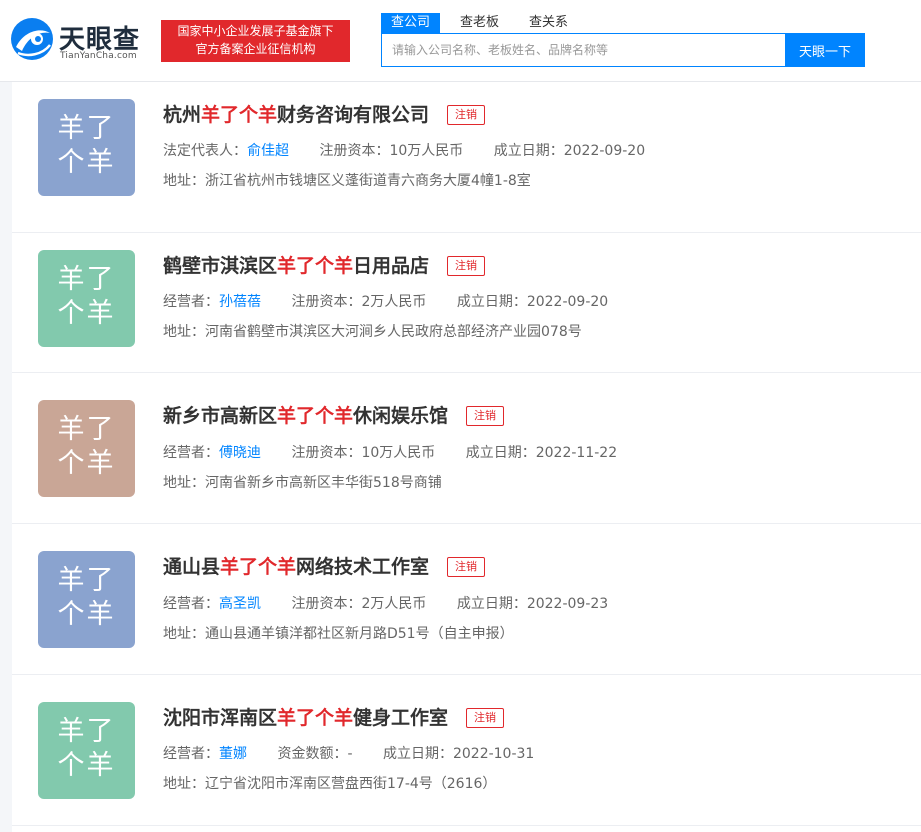 Image resolution: width=921 pixels, height=832 pixels. I want to click on company-address: 地址：浙江省杭州市钱塘区义蓬街道青六商务大厦4幢1-8室, so click(347, 180).